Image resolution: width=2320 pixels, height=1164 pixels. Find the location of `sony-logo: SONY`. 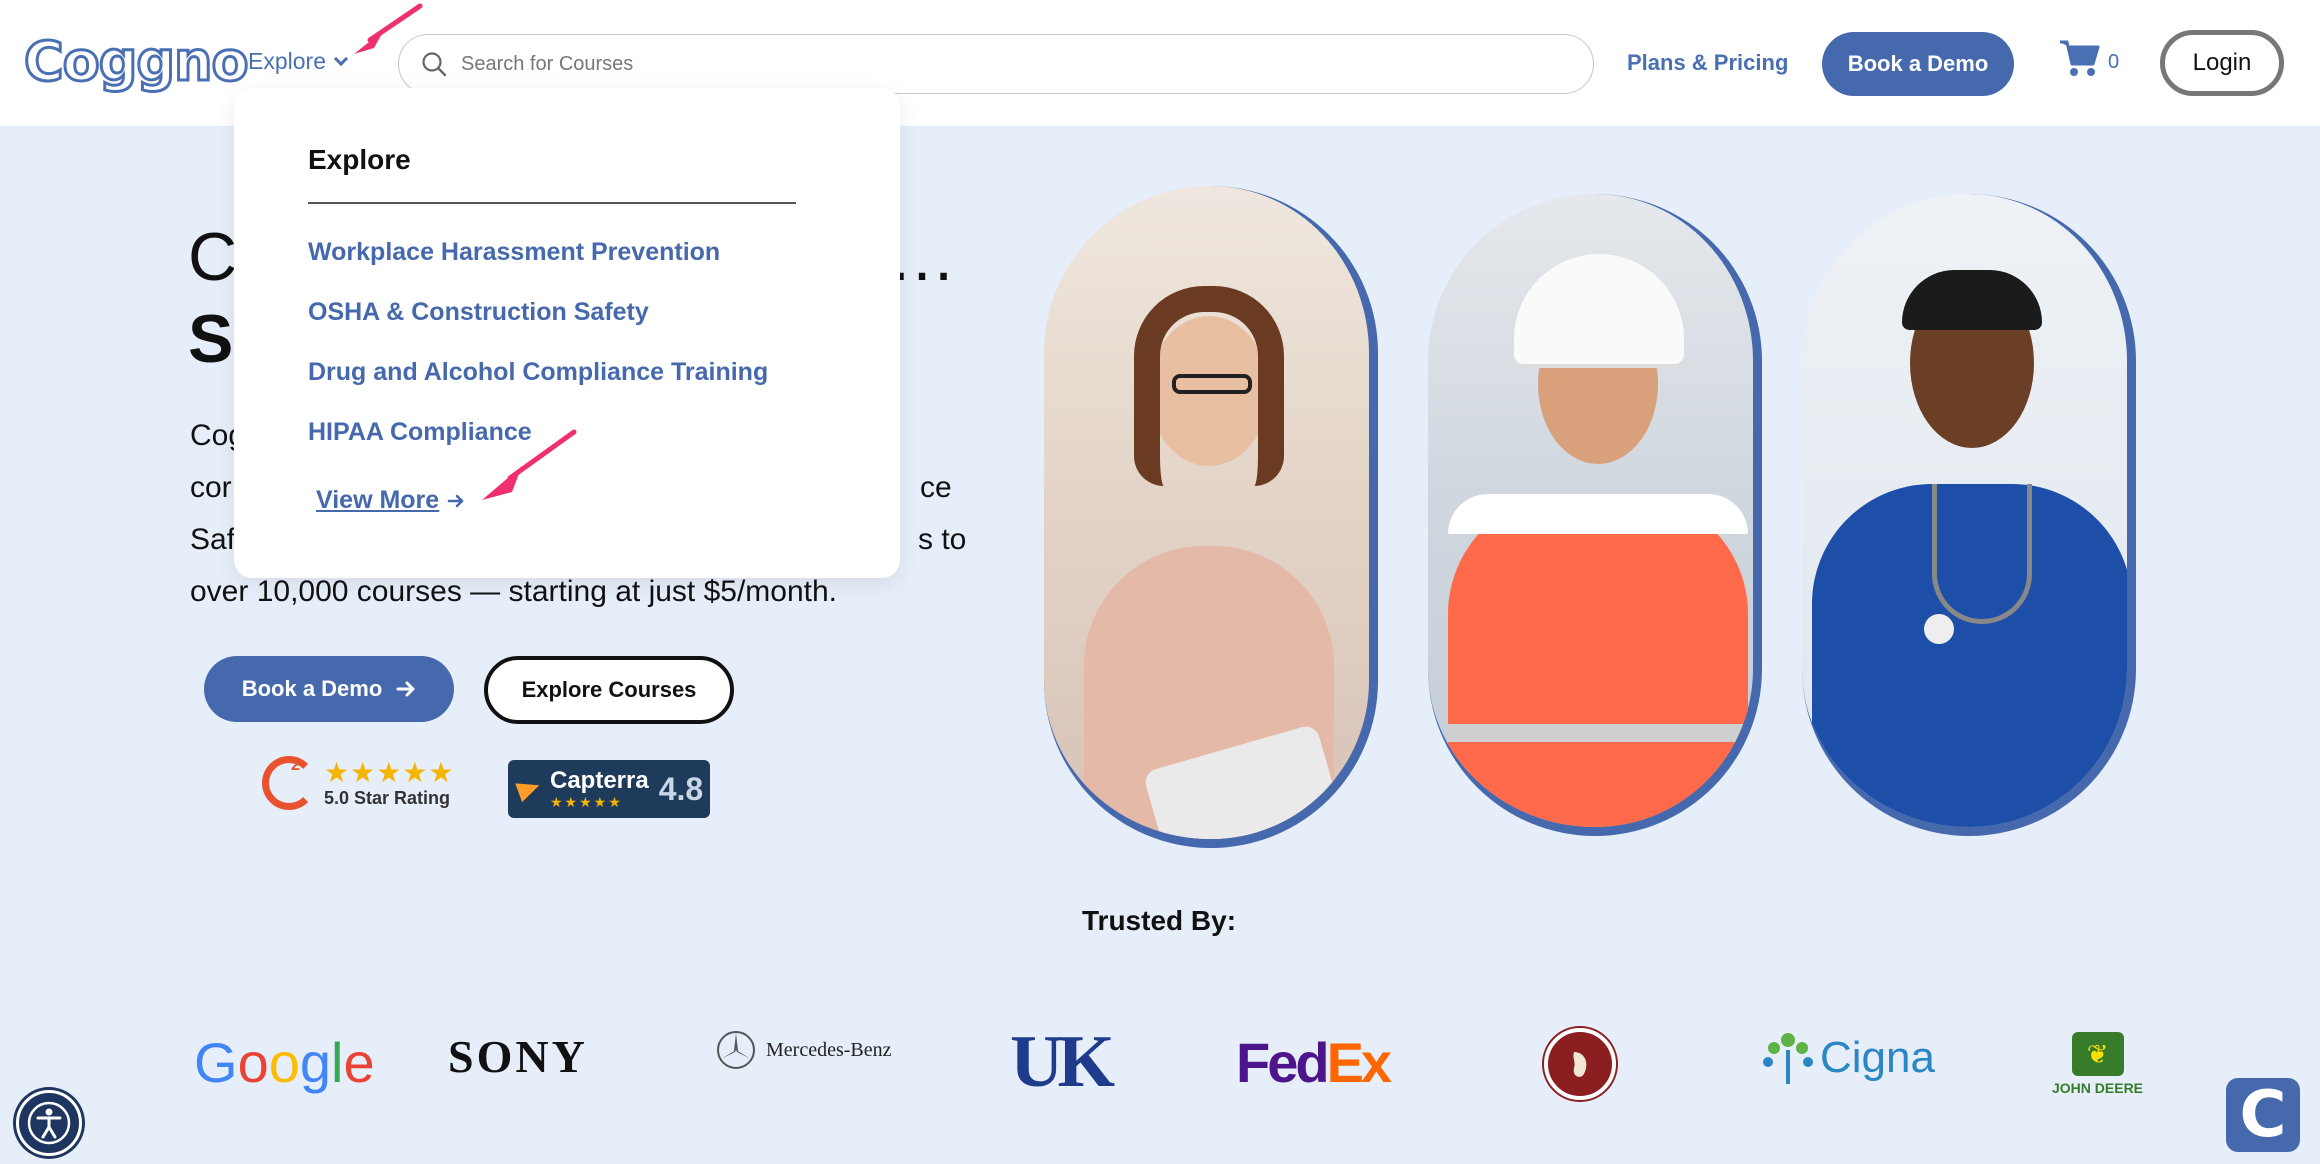

sony-logo: SONY is located at coordinates (518, 1056).